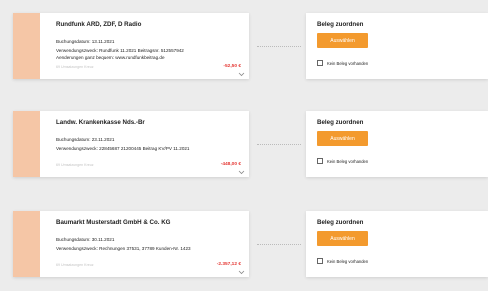  Describe the element at coordinates (230, 164) in the screenshot. I see `amount: -448,00 €` at that location.